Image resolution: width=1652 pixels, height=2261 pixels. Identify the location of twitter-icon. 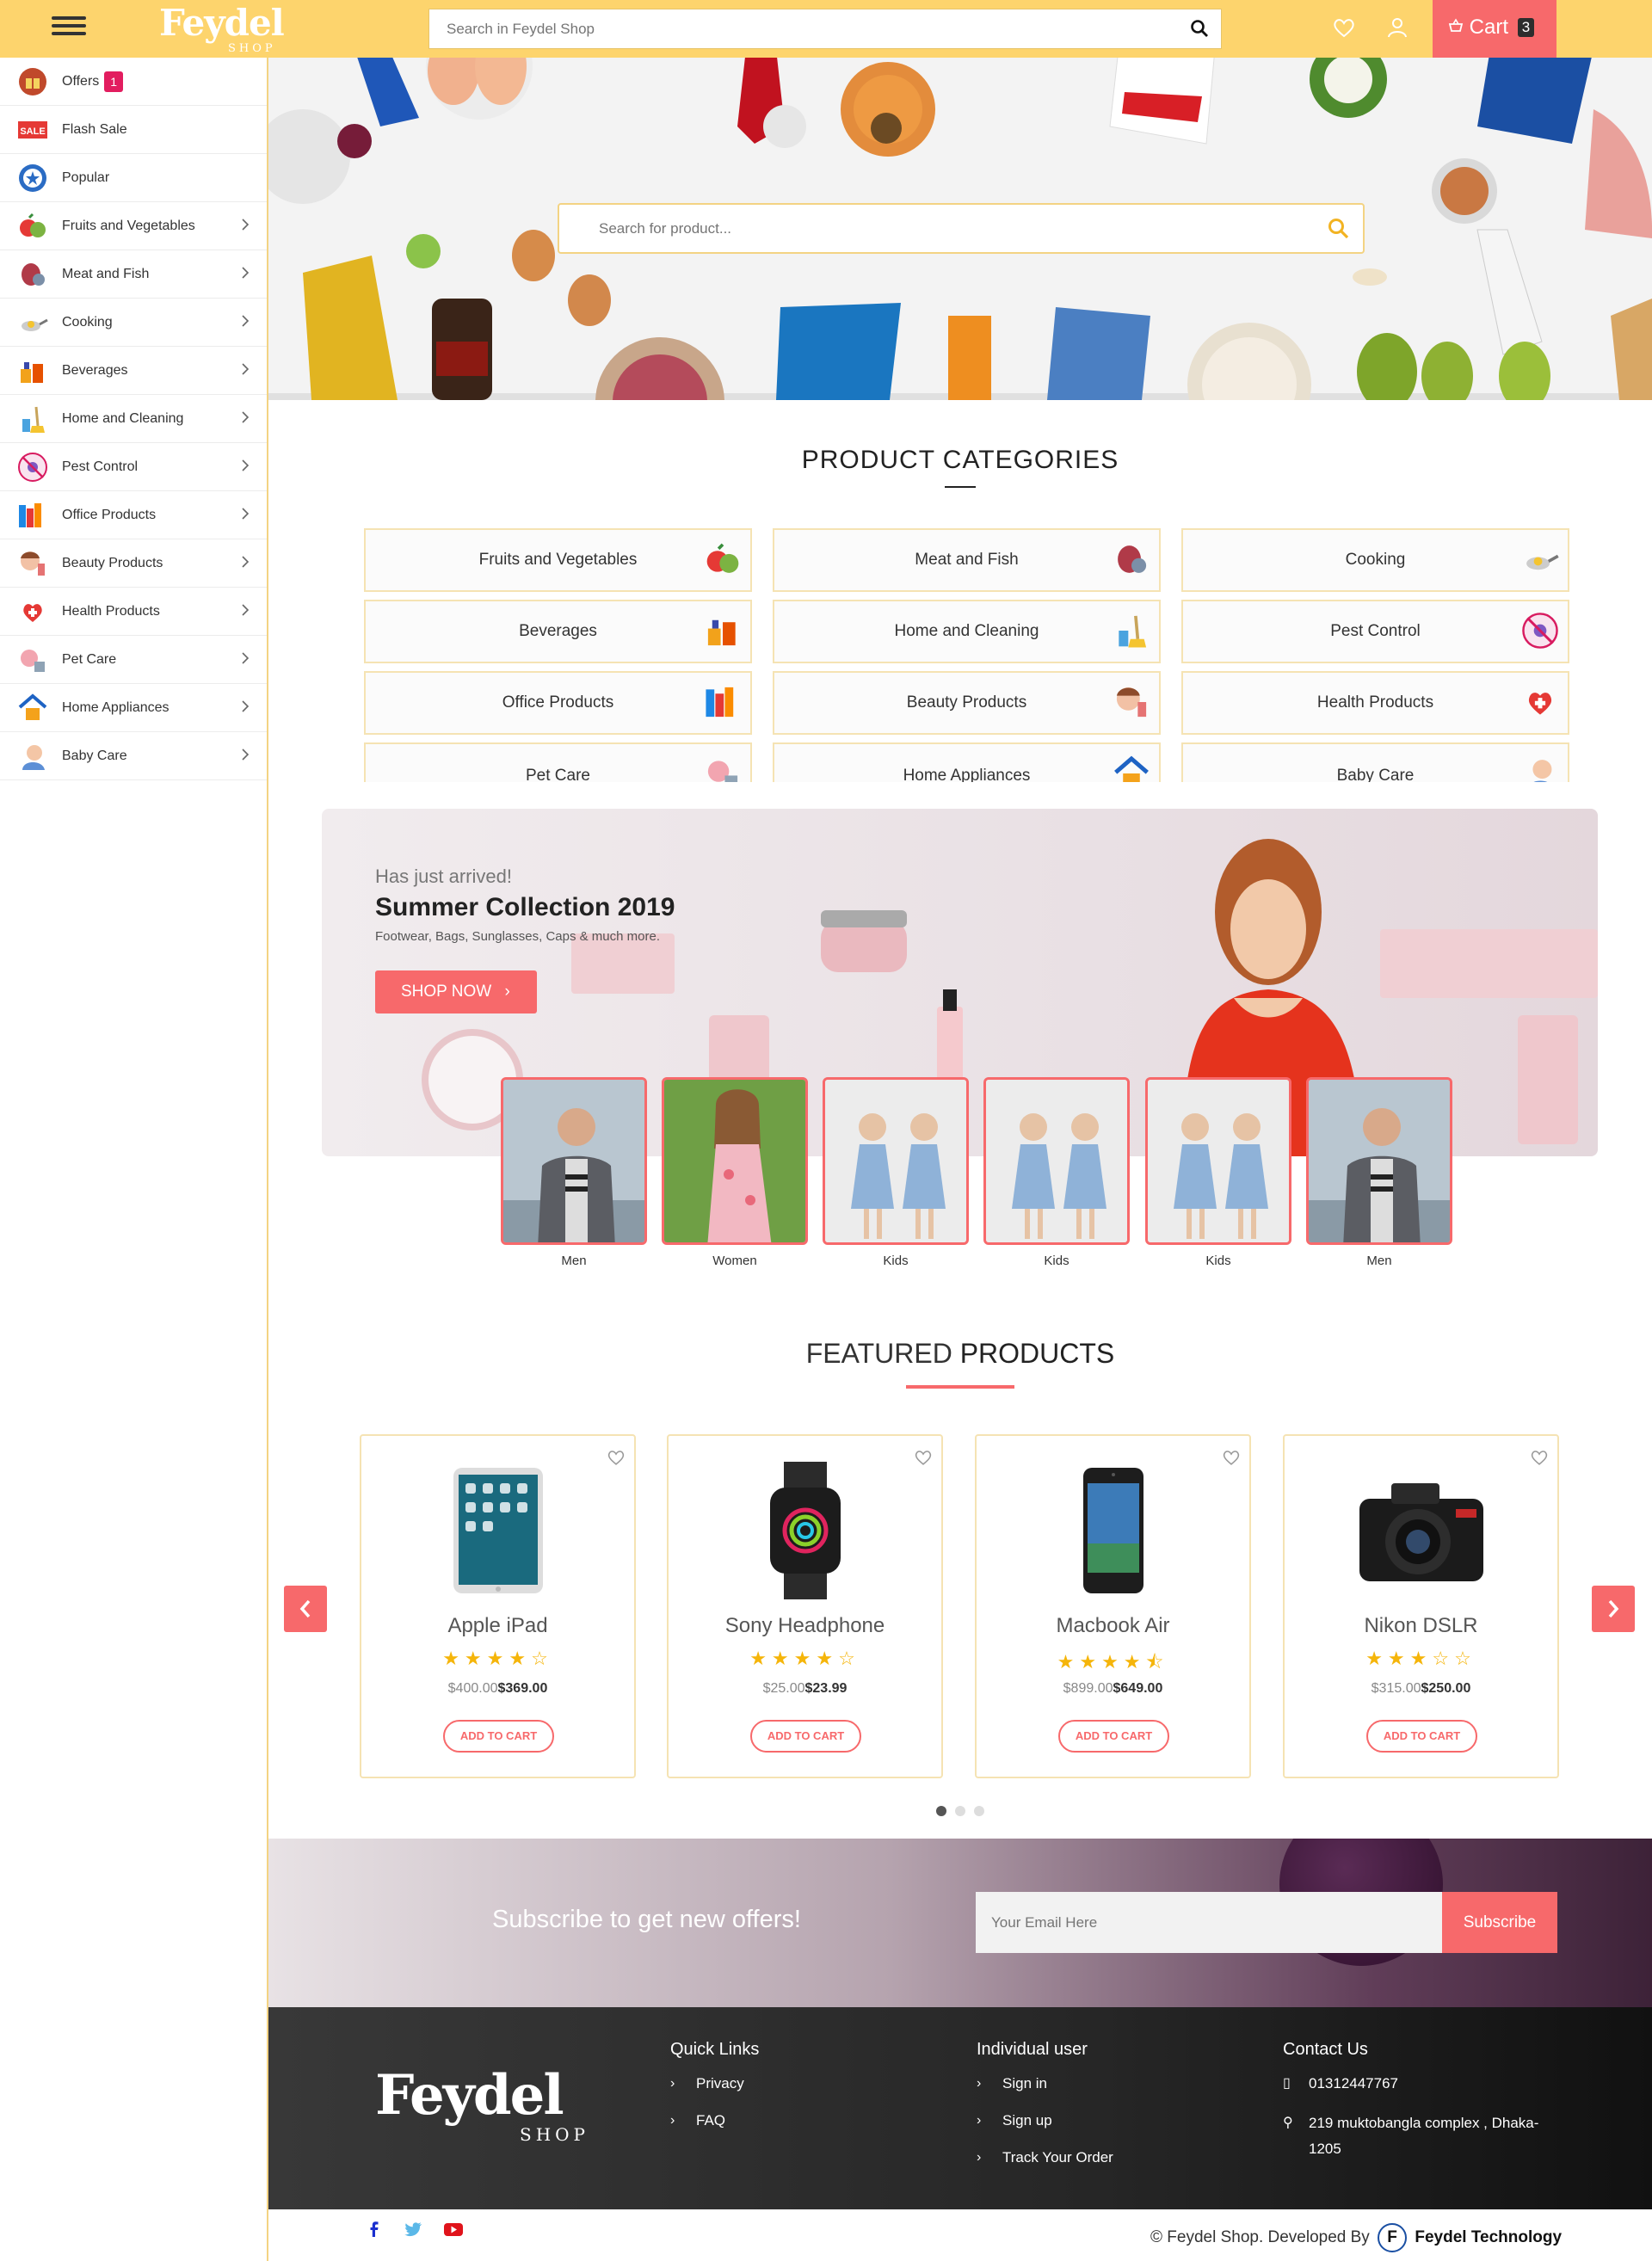
(414, 2229).